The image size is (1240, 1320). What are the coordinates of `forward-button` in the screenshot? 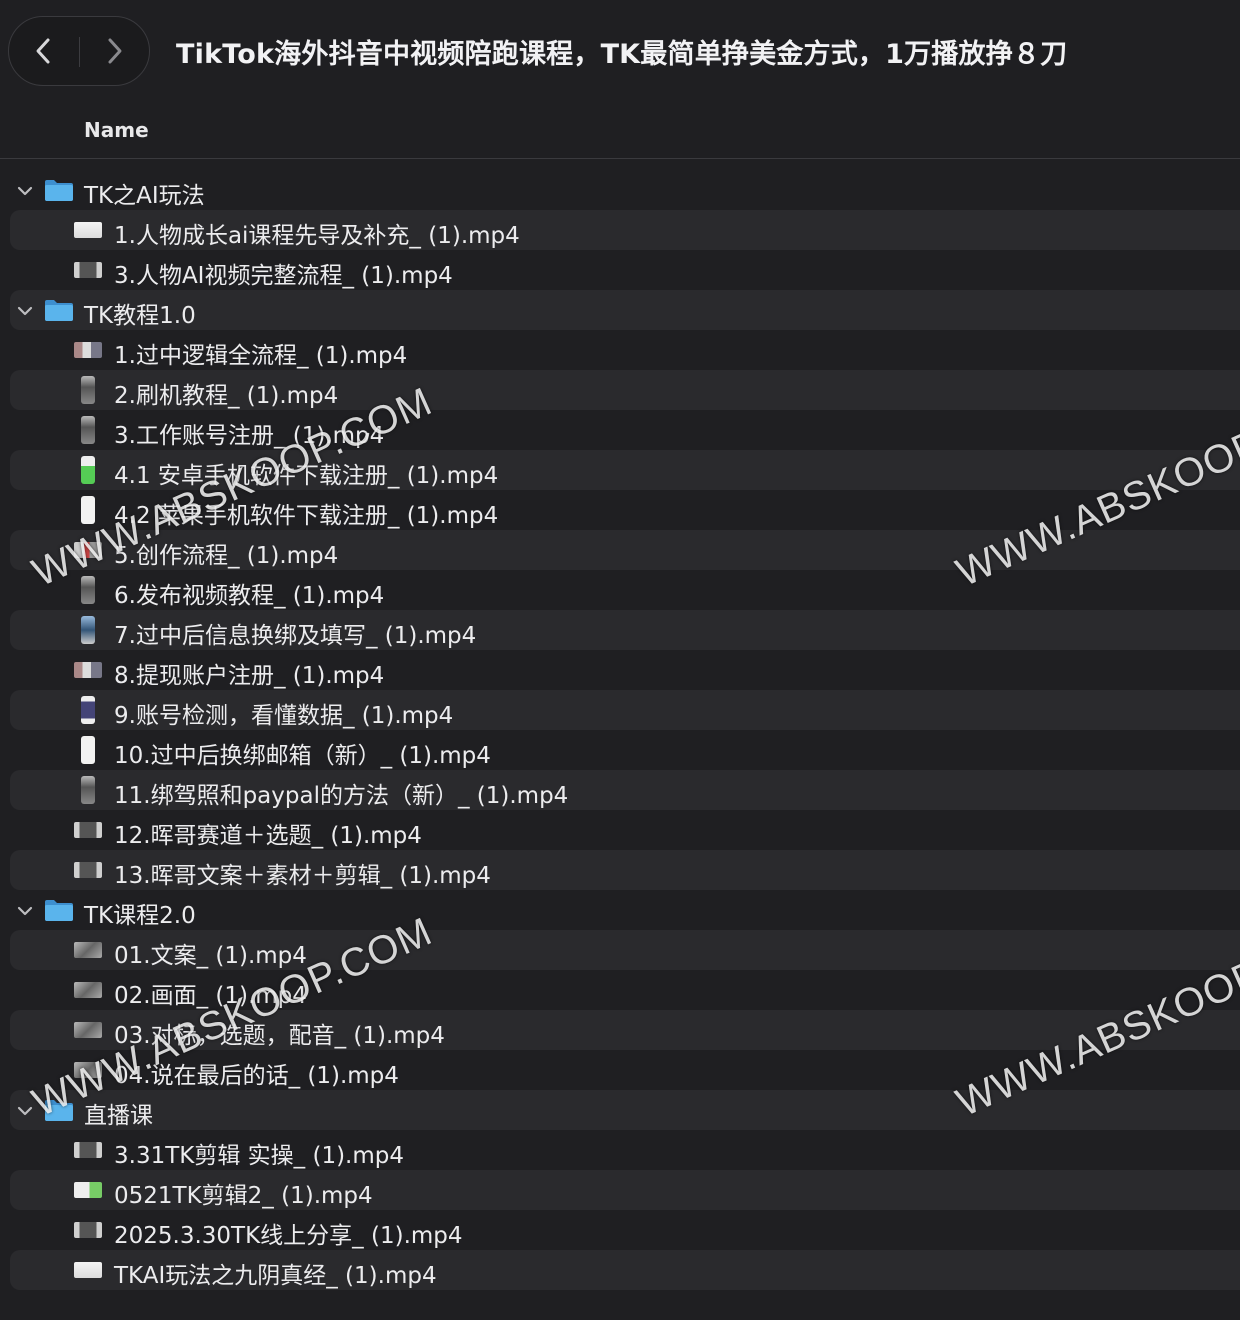 It's located at (114, 51).